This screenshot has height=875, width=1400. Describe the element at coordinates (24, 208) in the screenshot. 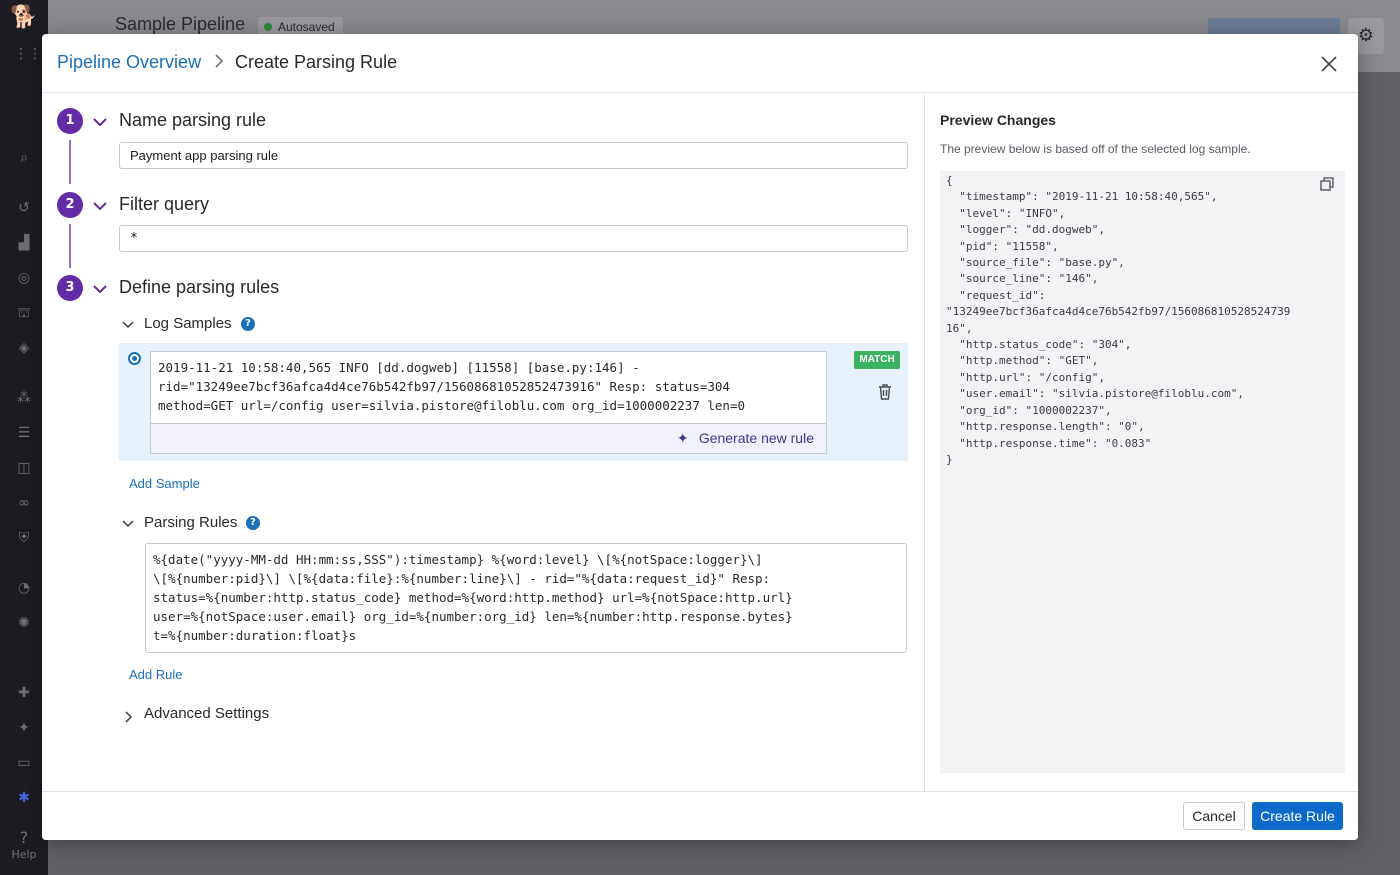

I see `history-icon: ↺` at that location.